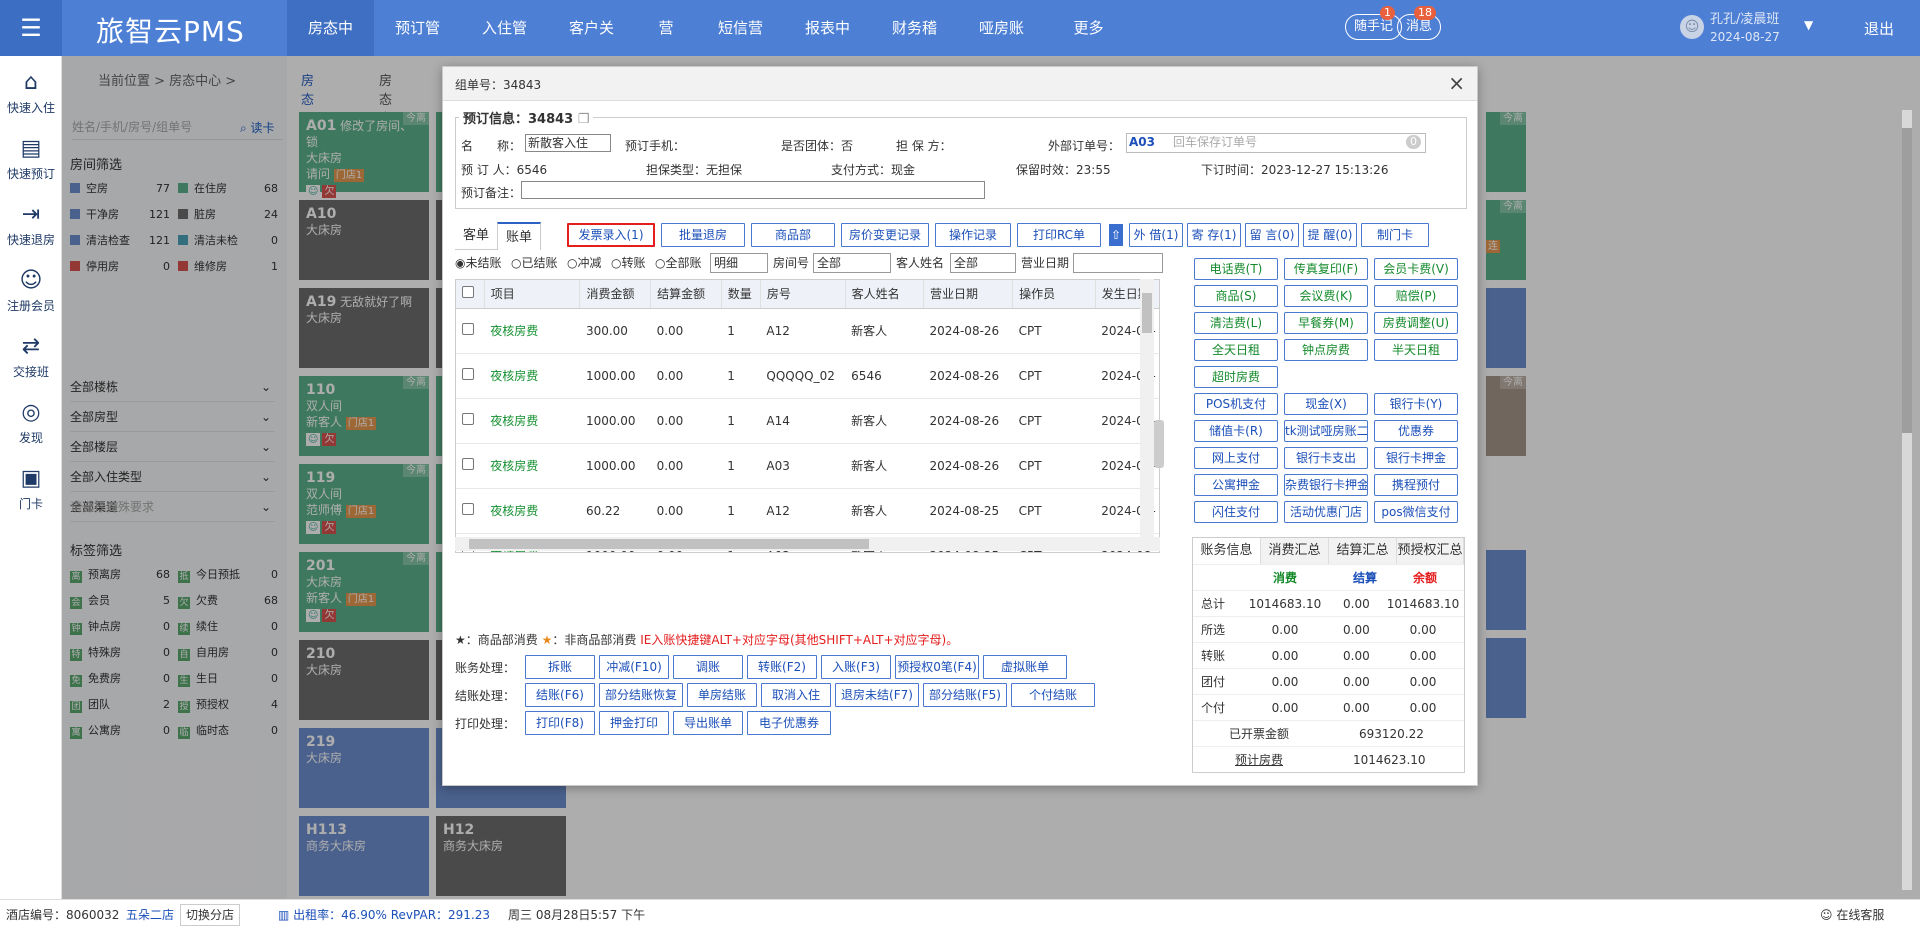 This screenshot has width=1920, height=929. Describe the element at coordinates (856, 667) in the screenshot. I see `acct-button: 入账(F3)` at that location.